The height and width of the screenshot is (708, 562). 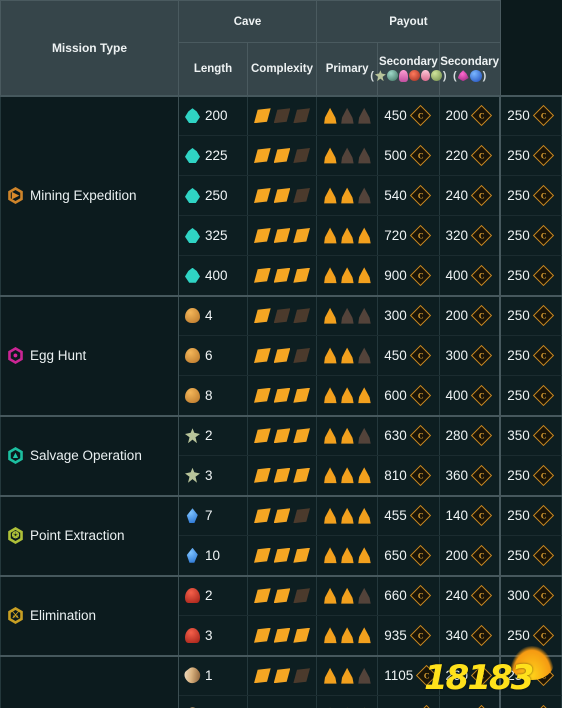 What do you see at coordinates (209, 395) in the screenshot?
I see `primary-objective-count: 8` at bounding box center [209, 395].